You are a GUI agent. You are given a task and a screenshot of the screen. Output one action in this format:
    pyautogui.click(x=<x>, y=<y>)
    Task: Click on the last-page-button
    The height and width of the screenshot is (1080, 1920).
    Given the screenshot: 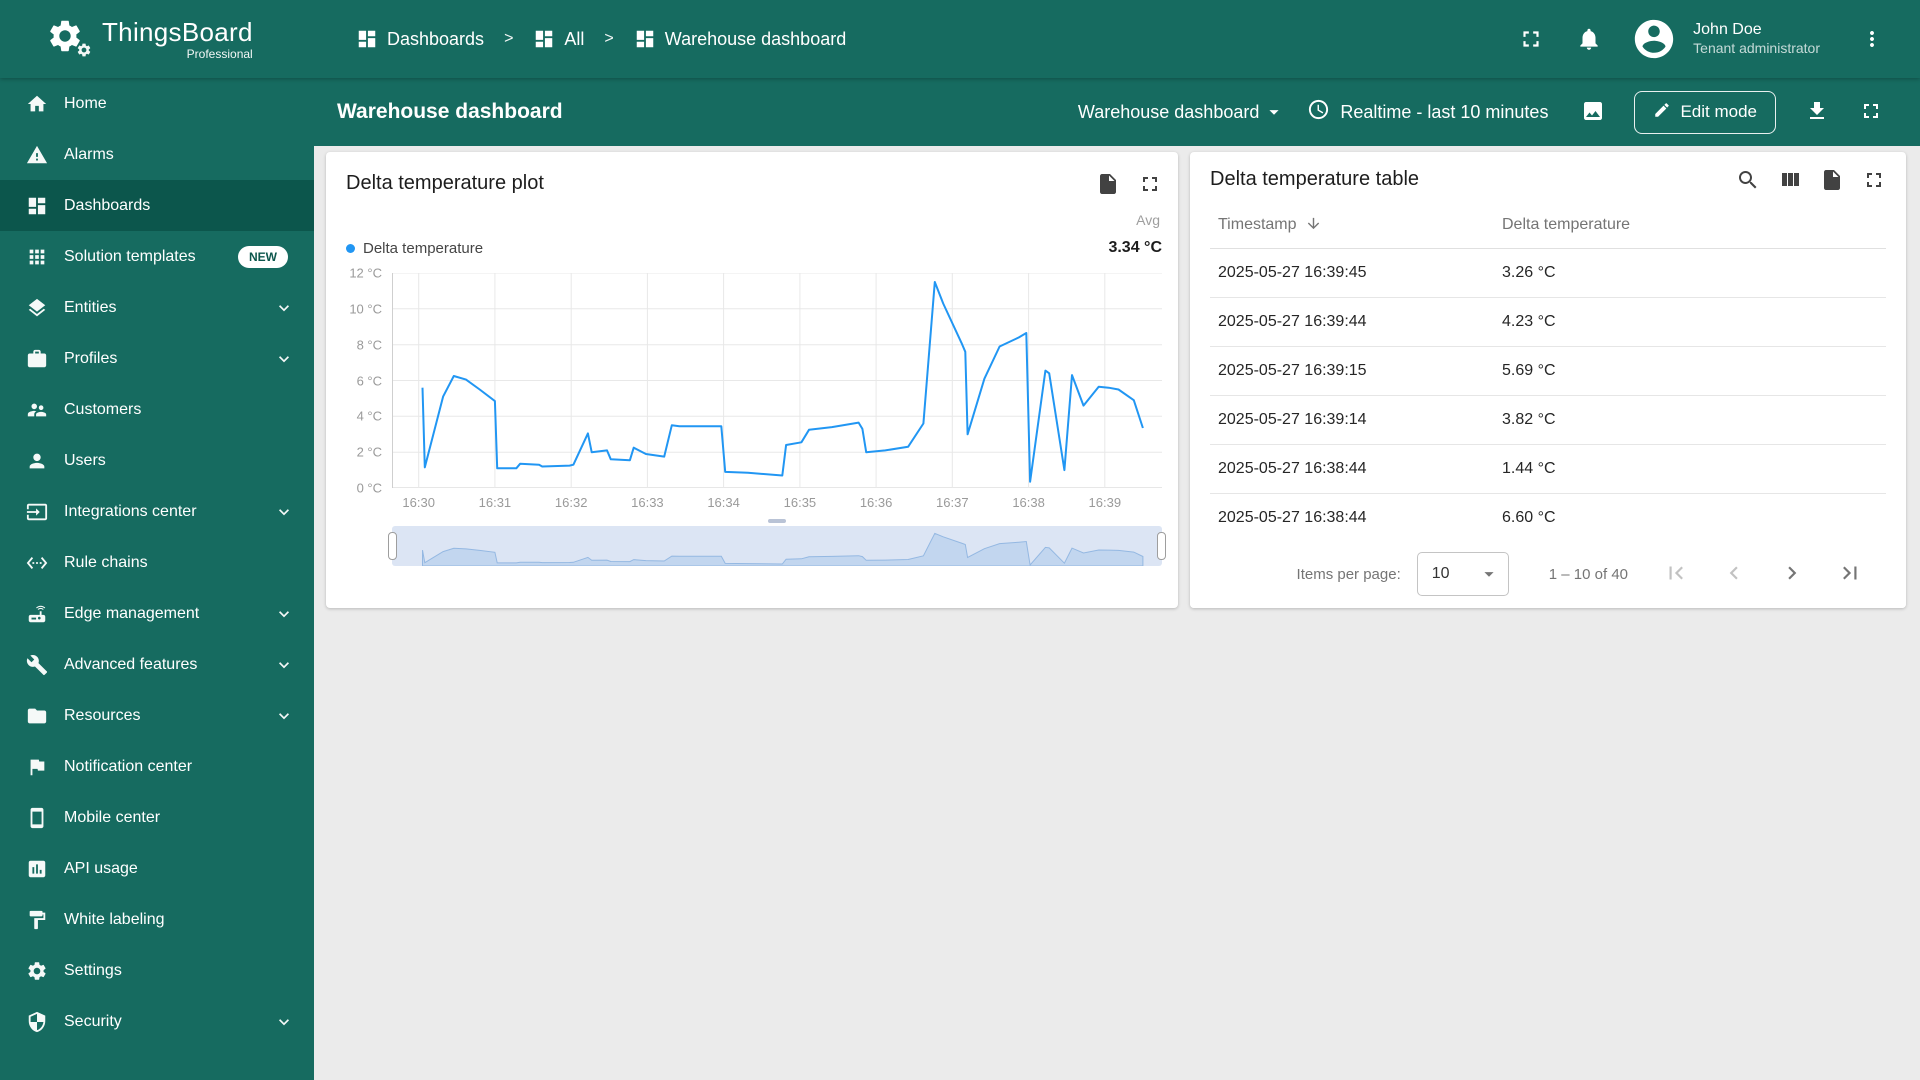 What is the action you would take?
    pyautogui.click(x=1850, y=574)
    